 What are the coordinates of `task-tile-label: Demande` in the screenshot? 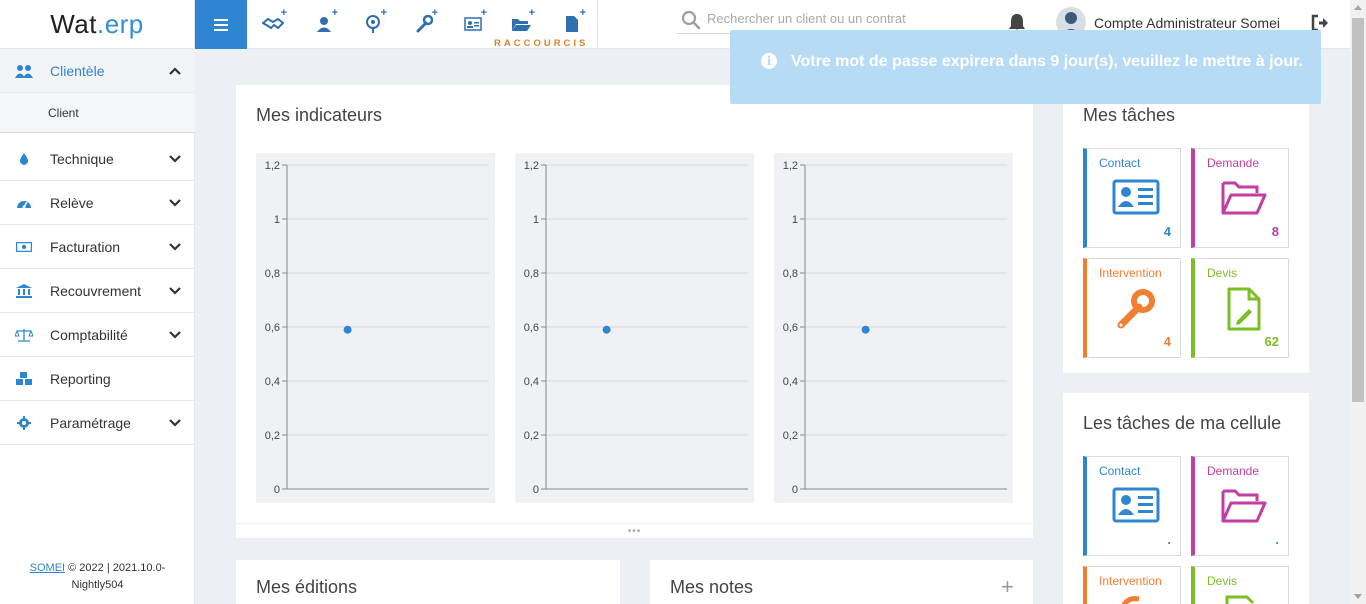 It's located at (1233, 163).